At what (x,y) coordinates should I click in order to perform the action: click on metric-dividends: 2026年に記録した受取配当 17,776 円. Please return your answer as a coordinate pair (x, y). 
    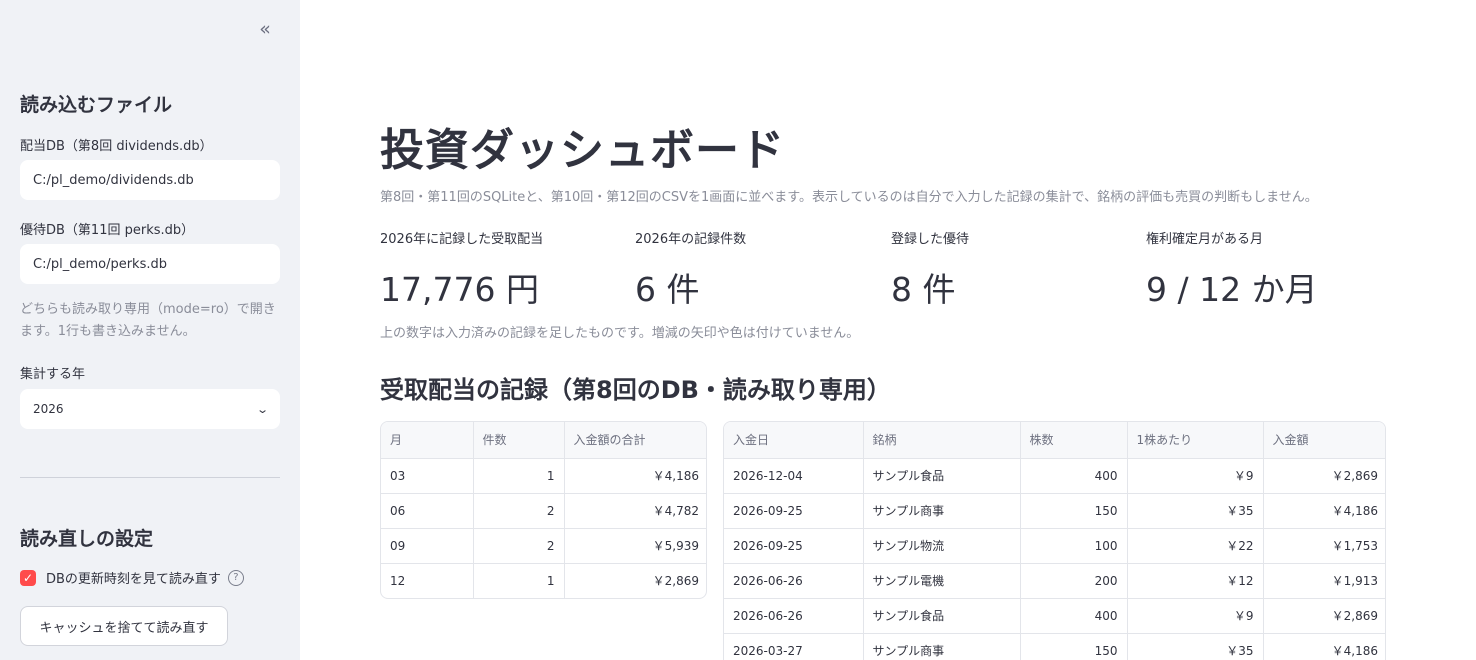
    Looking at the image, I should click on (461, 269).